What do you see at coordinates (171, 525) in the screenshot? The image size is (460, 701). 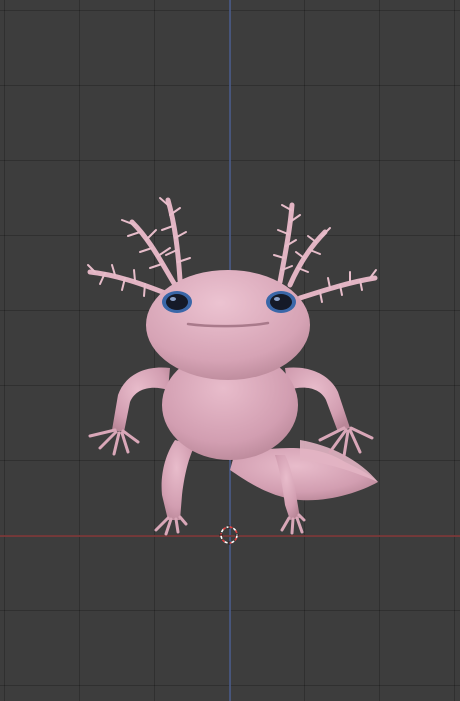 I see `left-hind-foot` at bounding box center [171, 525].